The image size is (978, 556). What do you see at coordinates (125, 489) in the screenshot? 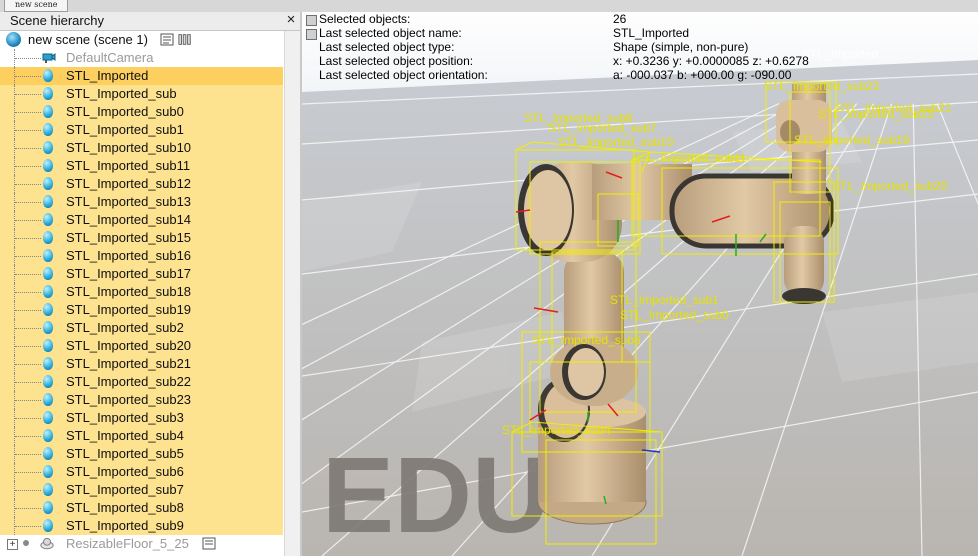
I see `tree-item-label: STL_Imported_sub7` at bounding box center [125, 489].